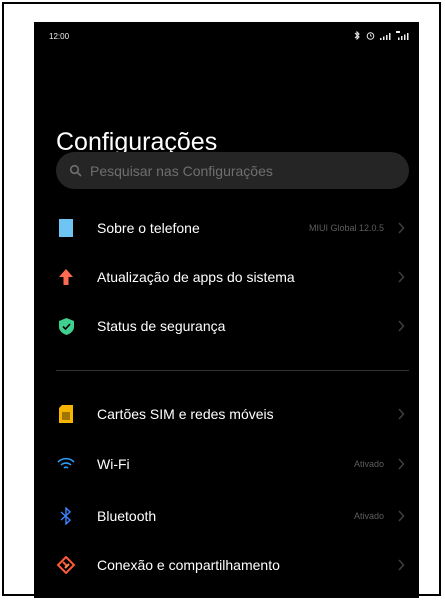  What do you see at coordinates (402, 35) in the screenshot?
I see `signal-4g-icon` at bounding box center [402, 35].